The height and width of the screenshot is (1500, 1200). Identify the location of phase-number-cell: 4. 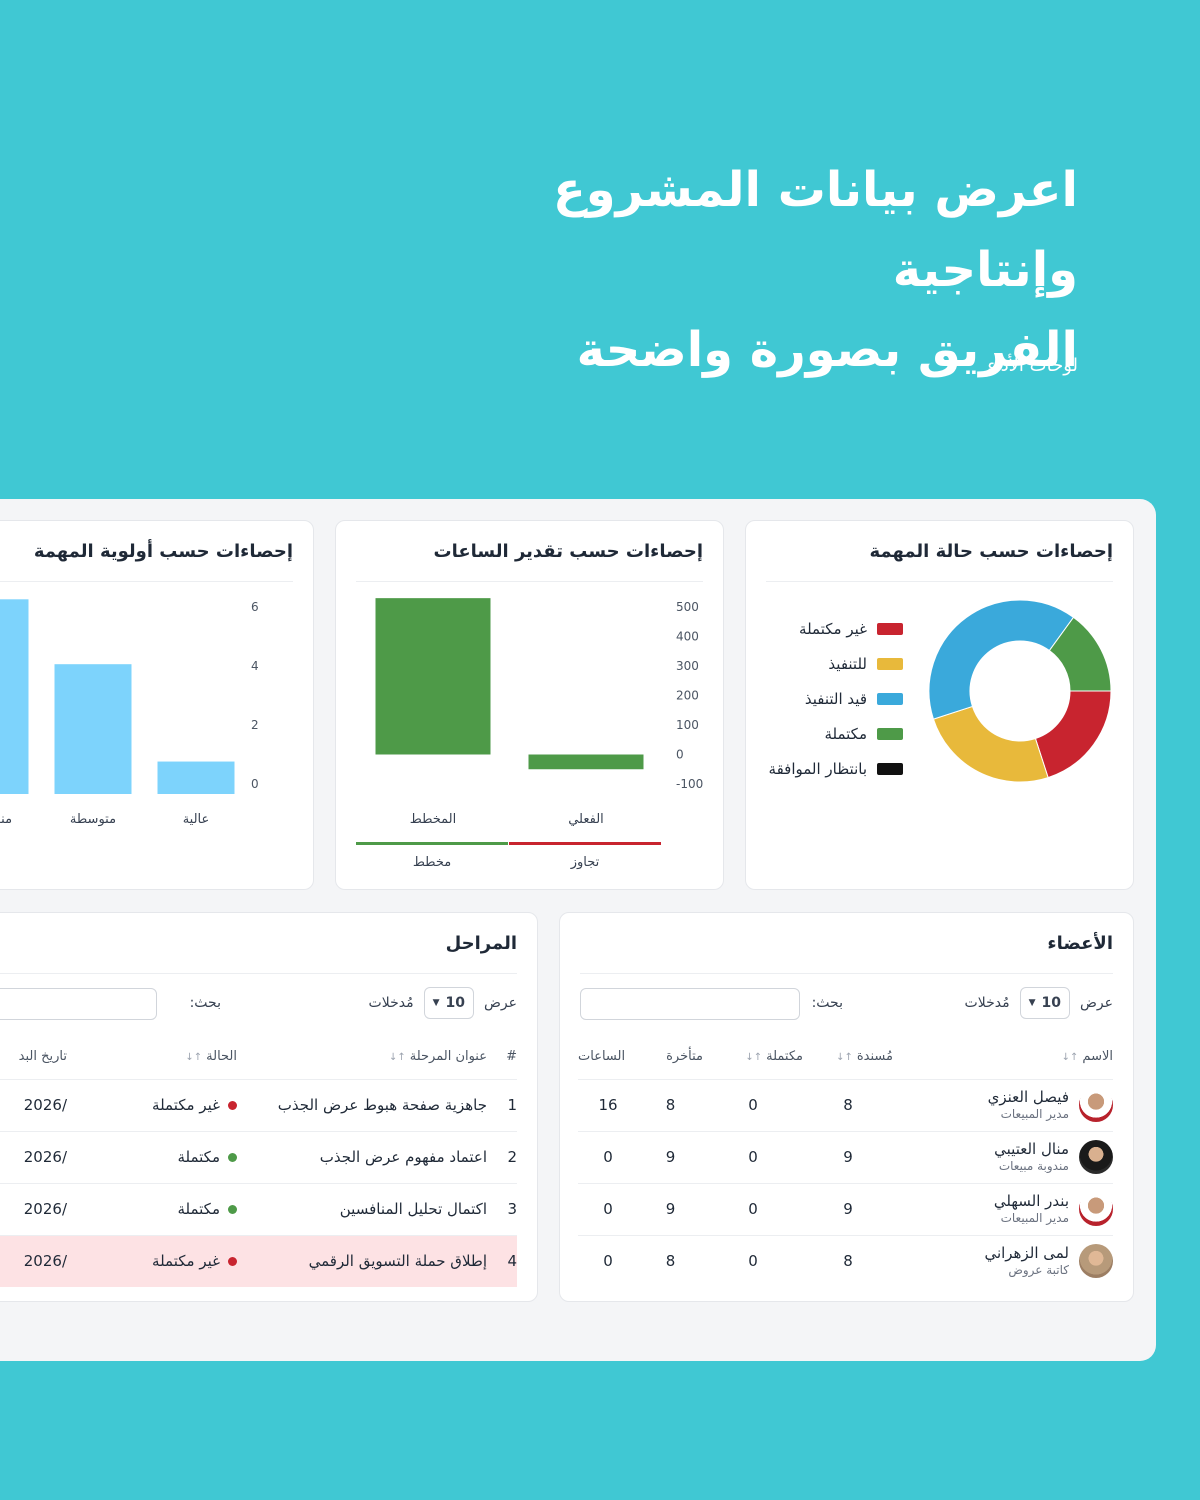
(502, 1260).